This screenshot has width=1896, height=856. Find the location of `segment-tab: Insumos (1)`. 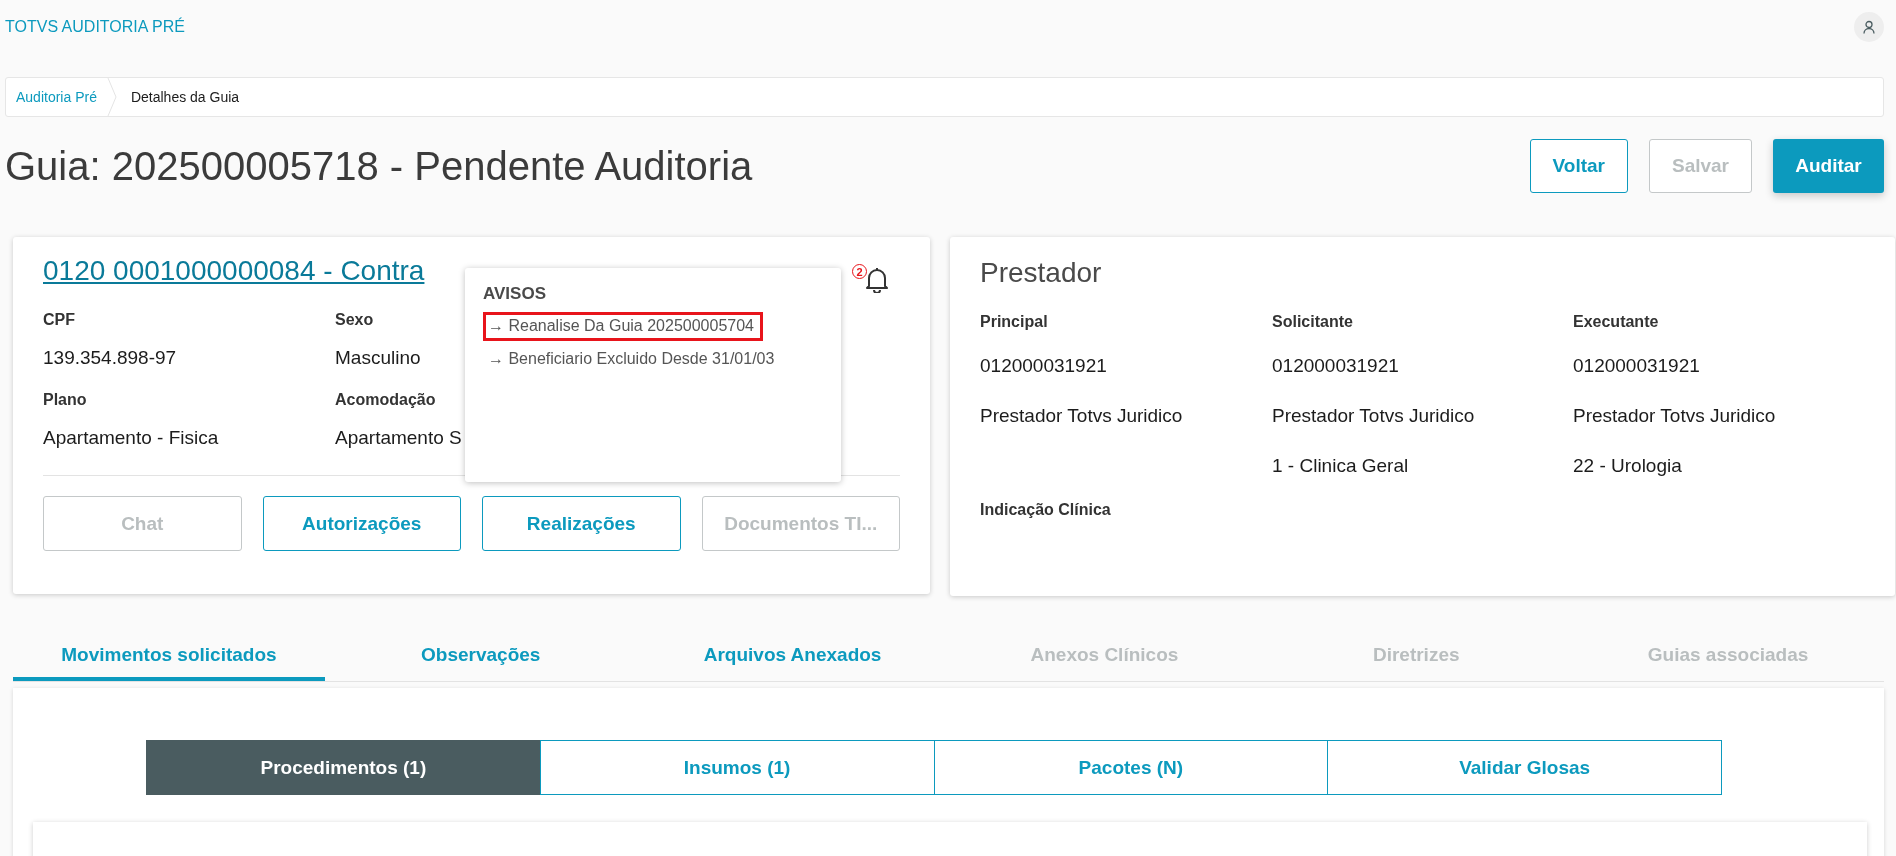

segment-tab: Insumos (1) is located at coordinates (737, 767).